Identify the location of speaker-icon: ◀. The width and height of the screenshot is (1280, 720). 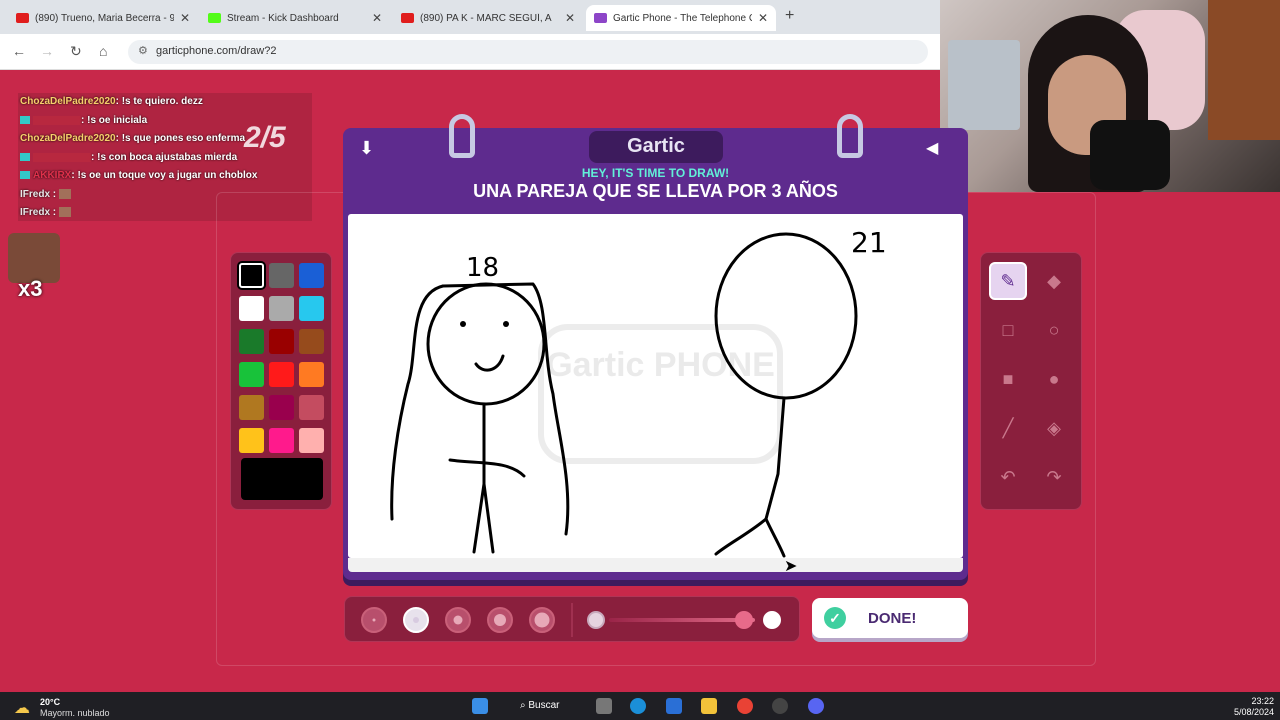
(932, 148).